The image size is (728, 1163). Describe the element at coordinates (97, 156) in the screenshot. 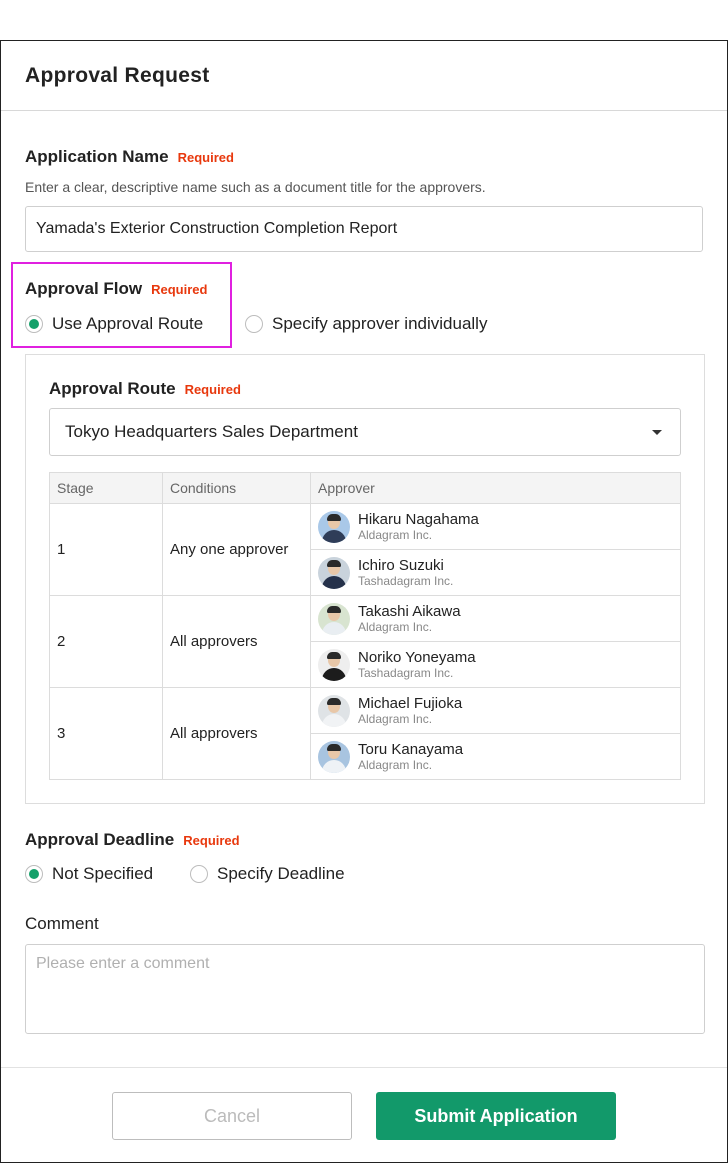

I see `application-name-title: Application Name` at that location.